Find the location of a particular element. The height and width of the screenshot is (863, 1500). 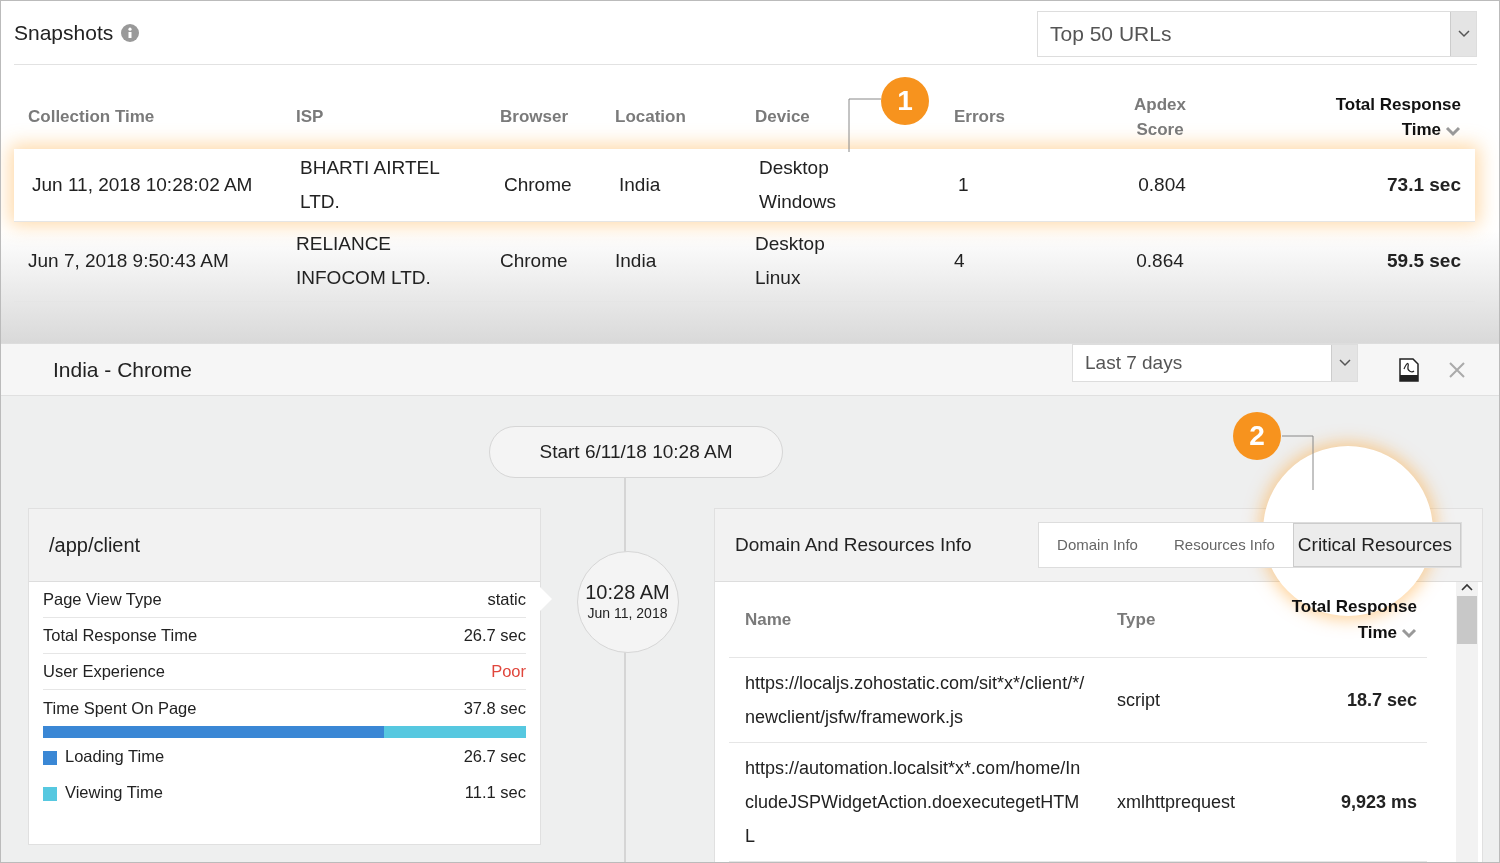

metric-value: static is located at coordinates (506, 600).